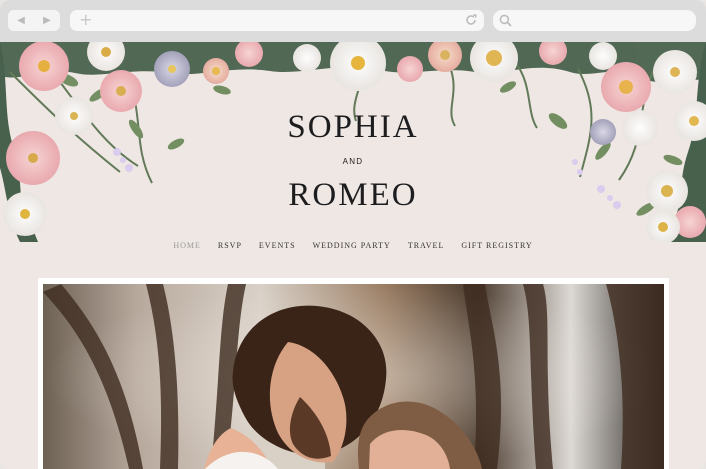 Image resolution: width=706 pixels, height=469 pixels. I want to click on plus-icon: +, so click(85, 20).